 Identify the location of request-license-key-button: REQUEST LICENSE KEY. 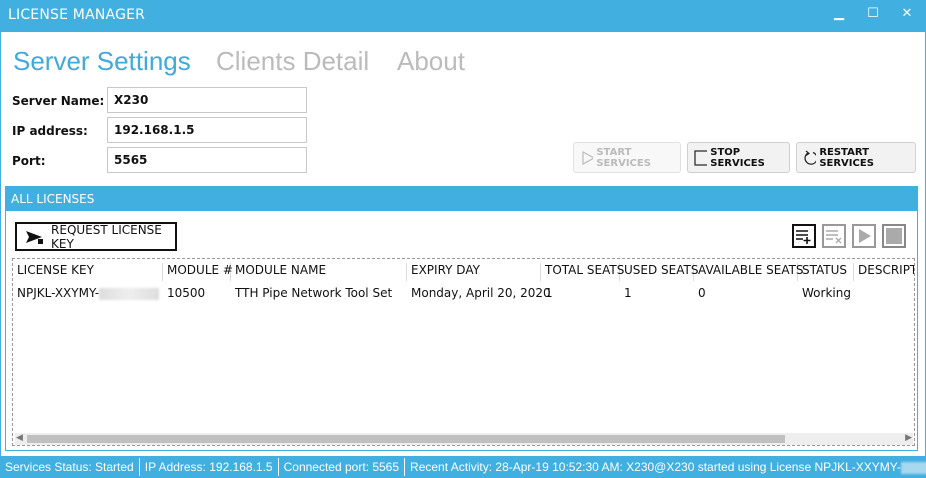
(96, 236).